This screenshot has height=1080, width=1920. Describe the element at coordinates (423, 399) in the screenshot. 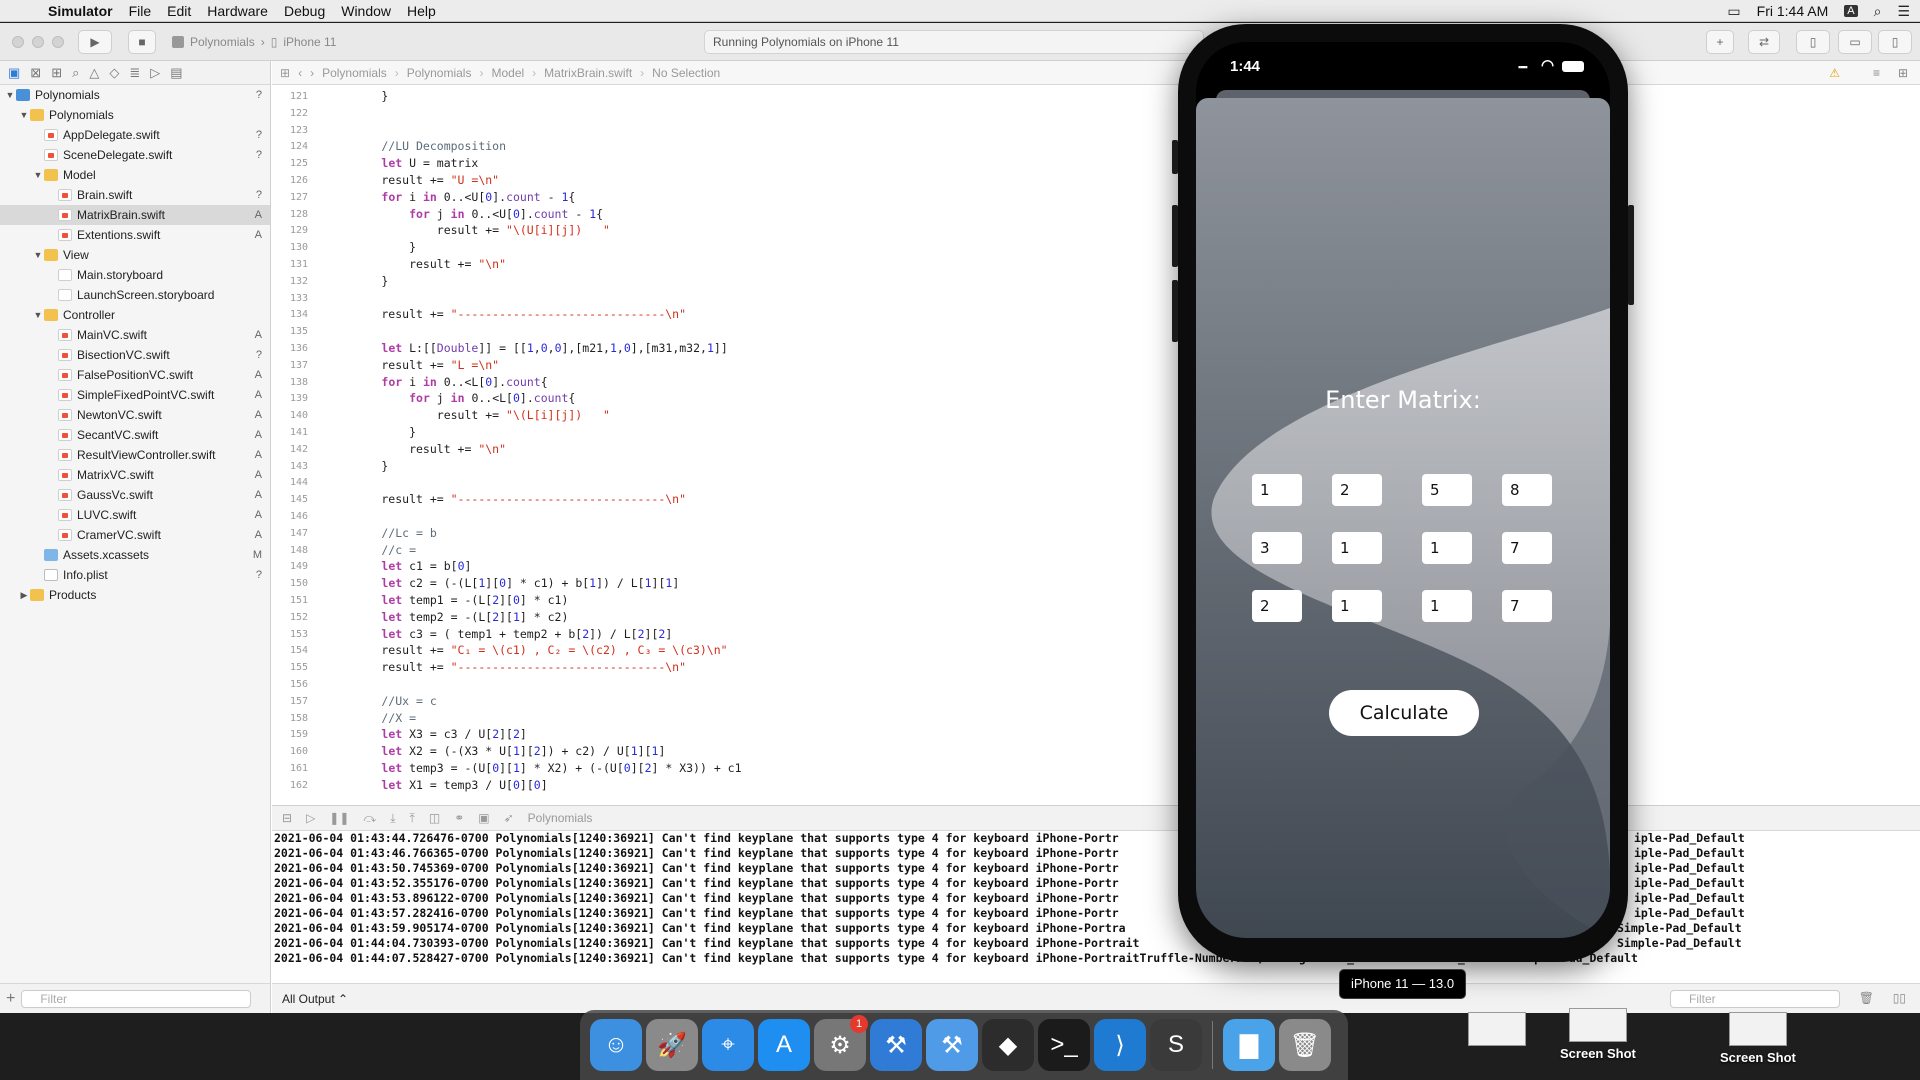

I see `code-line: 139 for j in 0..<L[0].count{` at that location.